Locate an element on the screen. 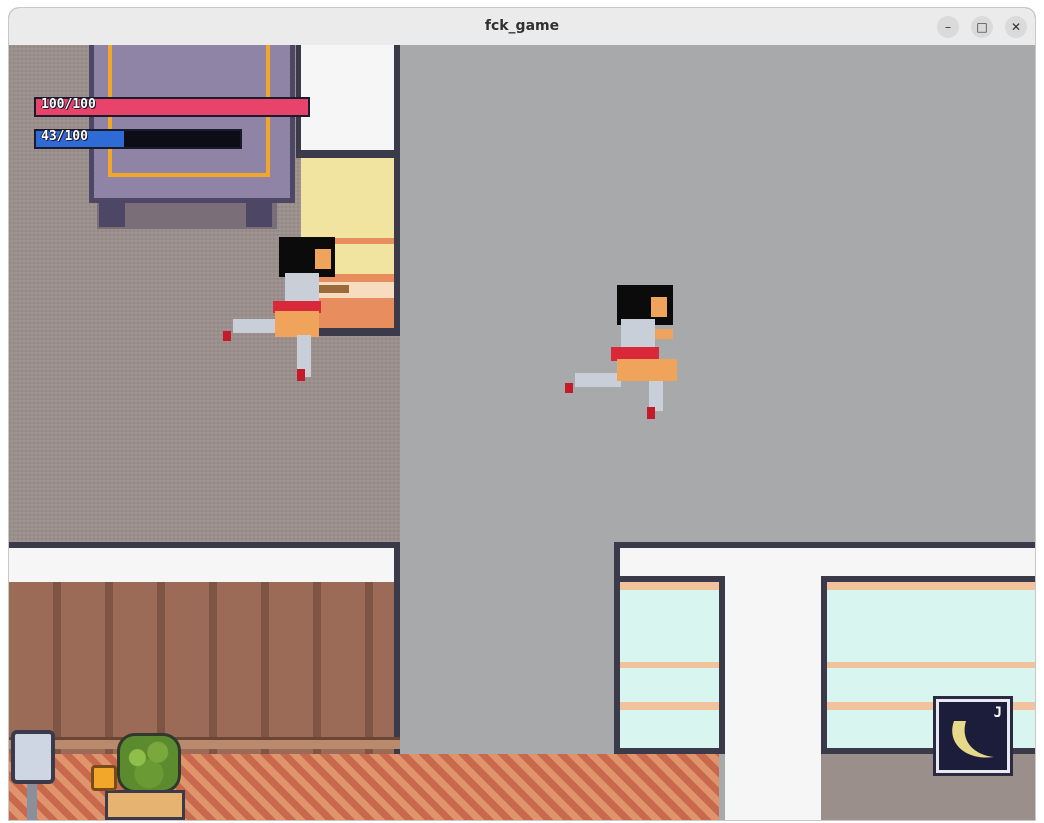  minimize-icon: – is located at coordinates (948, 27).